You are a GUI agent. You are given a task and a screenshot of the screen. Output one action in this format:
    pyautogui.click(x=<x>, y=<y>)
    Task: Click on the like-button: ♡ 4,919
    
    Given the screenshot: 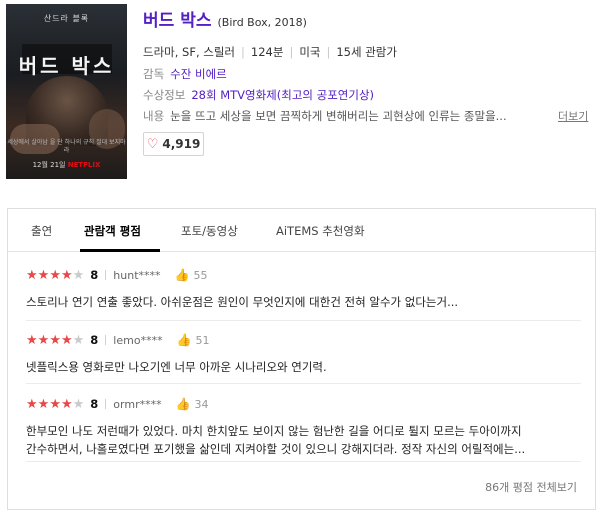 What is the action you would take?
    pyautogui.click(x=173, y=144)
    